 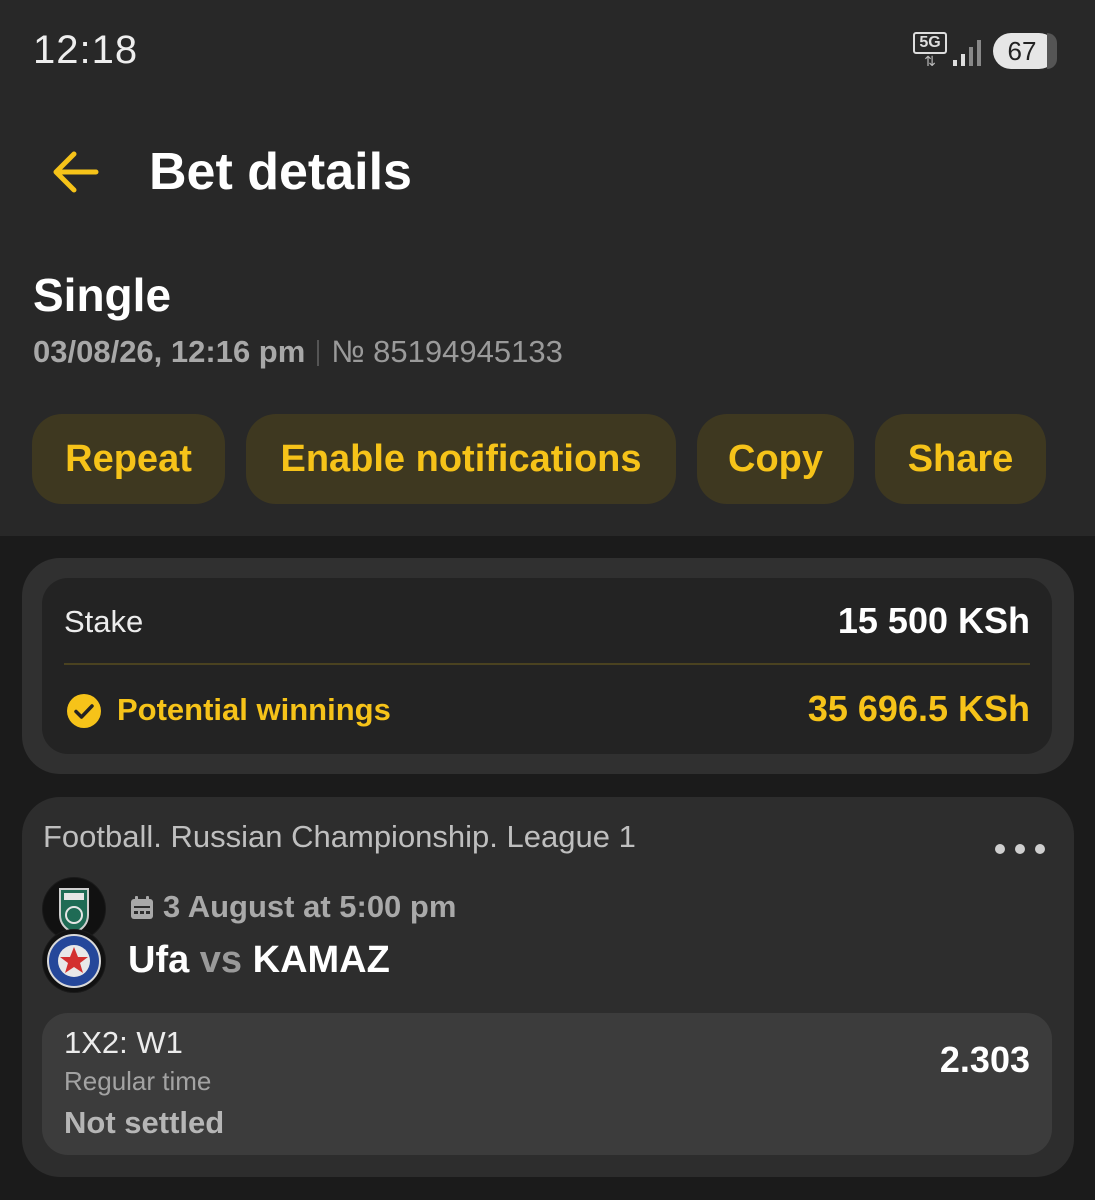 I want to click on match-teams: Ufa vs KAMAZ, so click(x=259, y=960).